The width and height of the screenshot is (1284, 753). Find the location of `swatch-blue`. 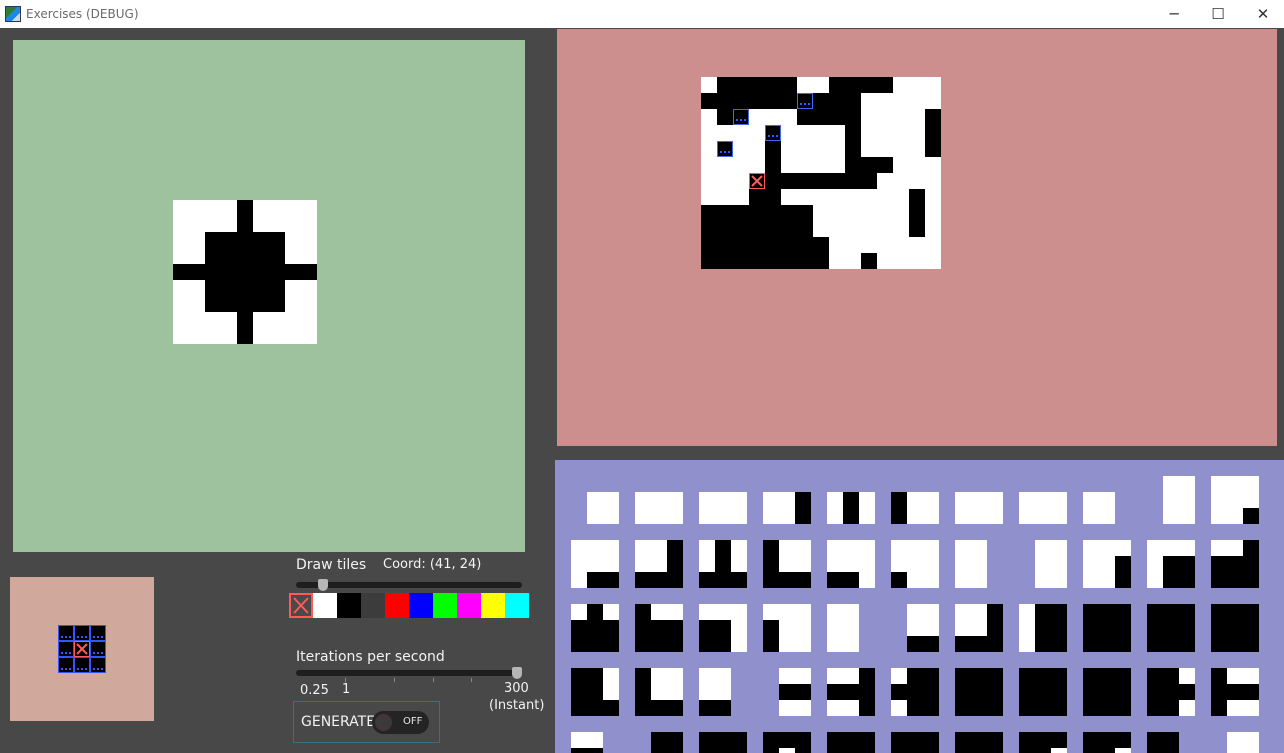

swatch-blue is located at coordinates (421, 605).